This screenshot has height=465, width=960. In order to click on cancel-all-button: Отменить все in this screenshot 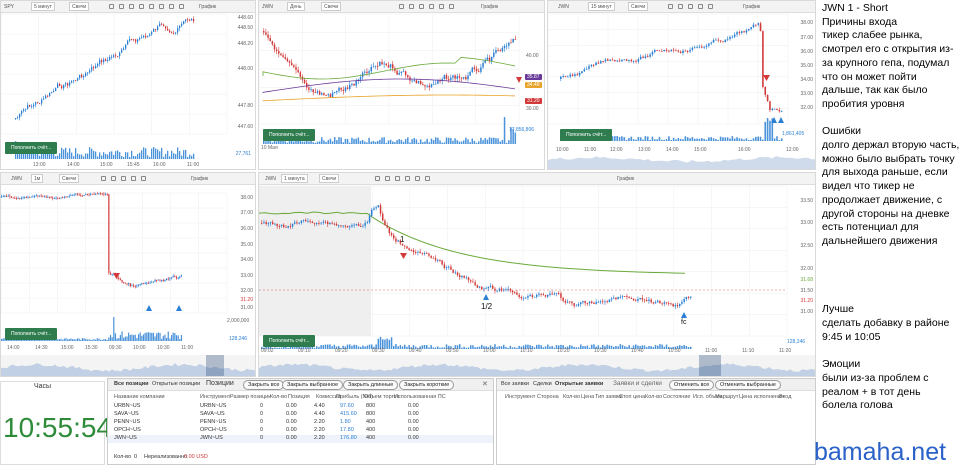, I will do `click(692, 385)`.